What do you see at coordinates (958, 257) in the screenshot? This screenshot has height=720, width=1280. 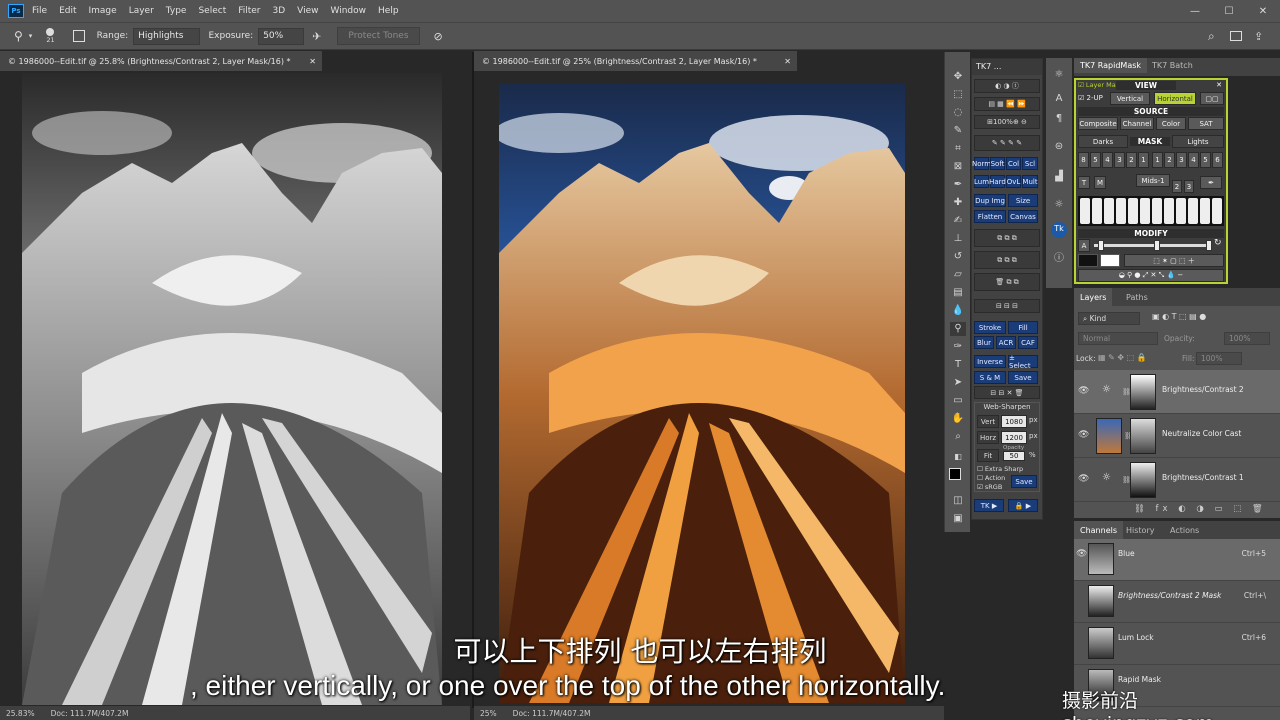 I see `history-brush-tool-icon: ↺` at bounding box center [958, 257].